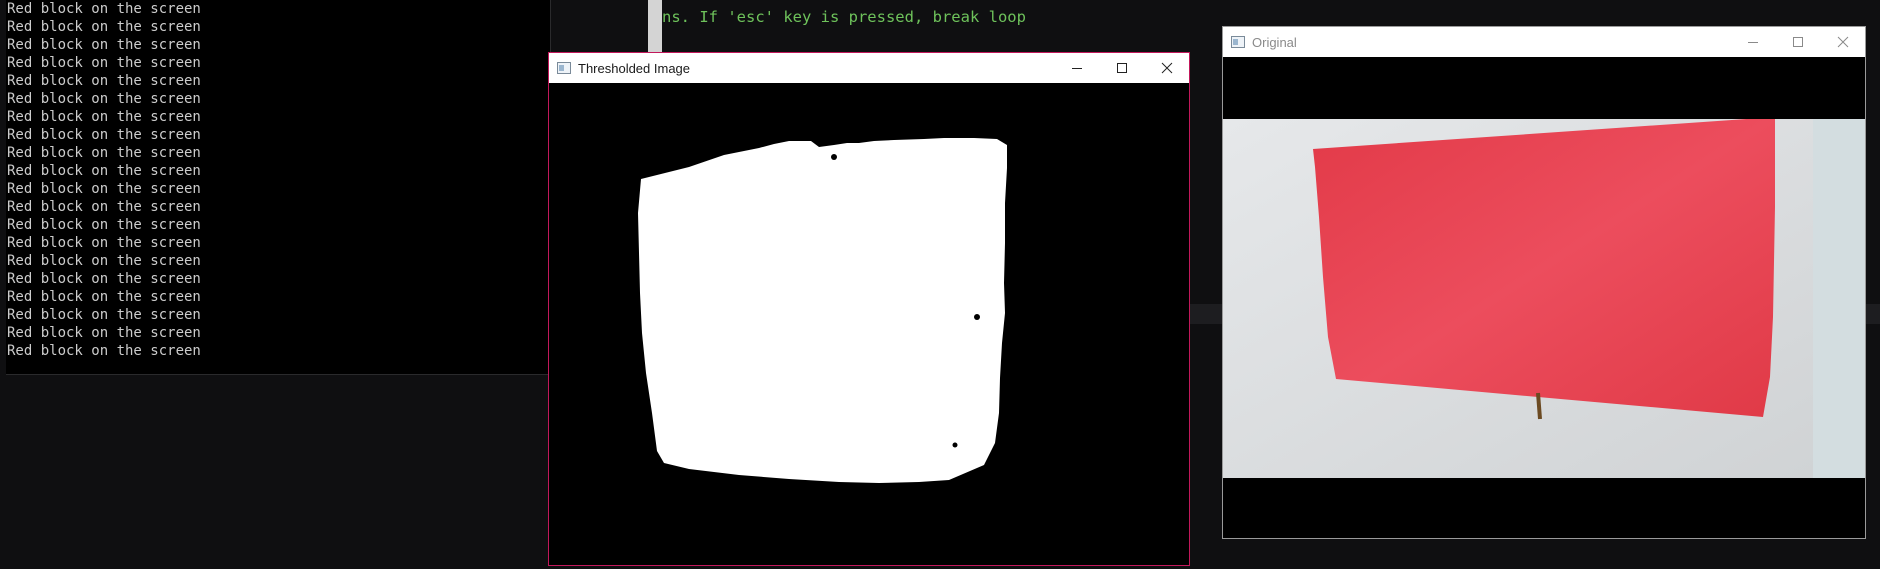 This screenshot has height=569, width=1880. What do you see at coordinates (844, 17) in the screenshot?
I see `editor-code-line: ns. If 'esc' key is pressed, break loop` at bounding box center [844, 17].